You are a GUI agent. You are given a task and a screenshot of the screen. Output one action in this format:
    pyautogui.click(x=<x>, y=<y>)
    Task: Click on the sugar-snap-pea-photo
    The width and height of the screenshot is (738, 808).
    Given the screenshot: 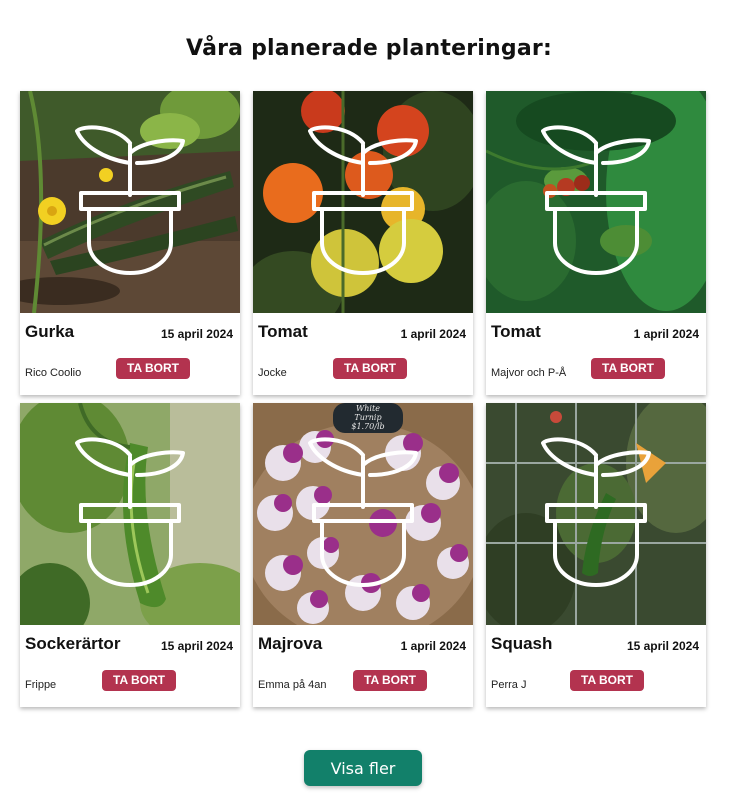 What is the action you would take?
    pyautogui.click(x=130, y=514)
    